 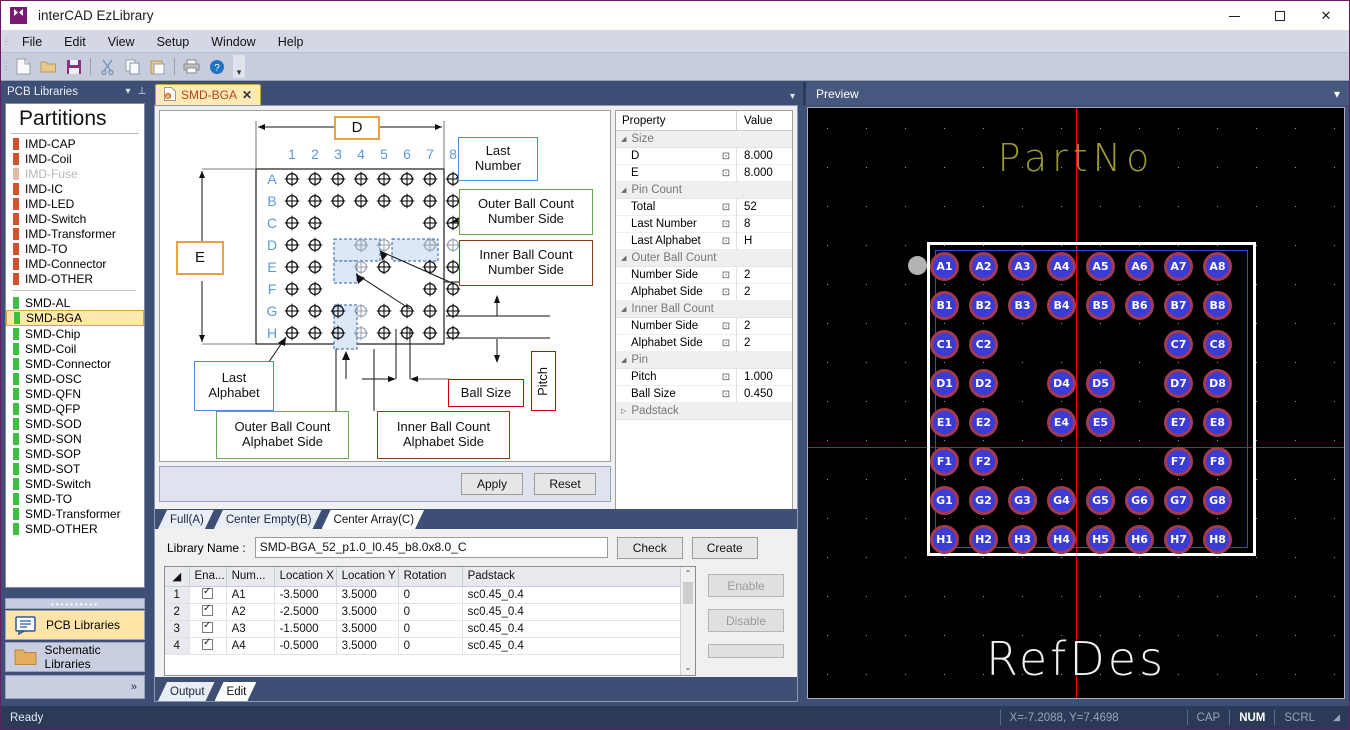 I want to click on menu-window: Window, so click(x=233, y=42).